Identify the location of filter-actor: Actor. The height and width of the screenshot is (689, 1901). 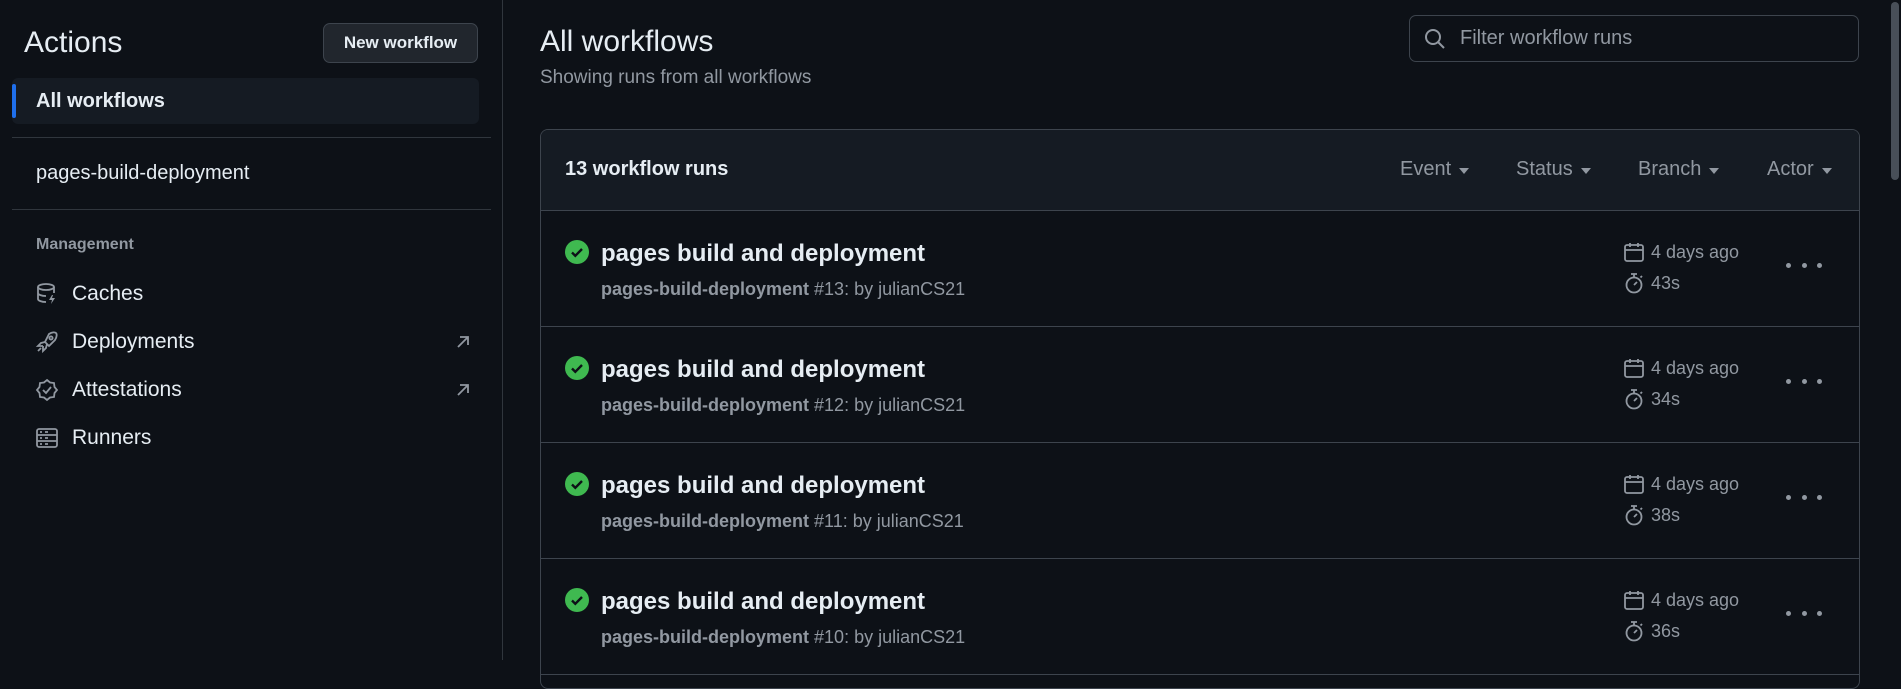
(1799, 169).